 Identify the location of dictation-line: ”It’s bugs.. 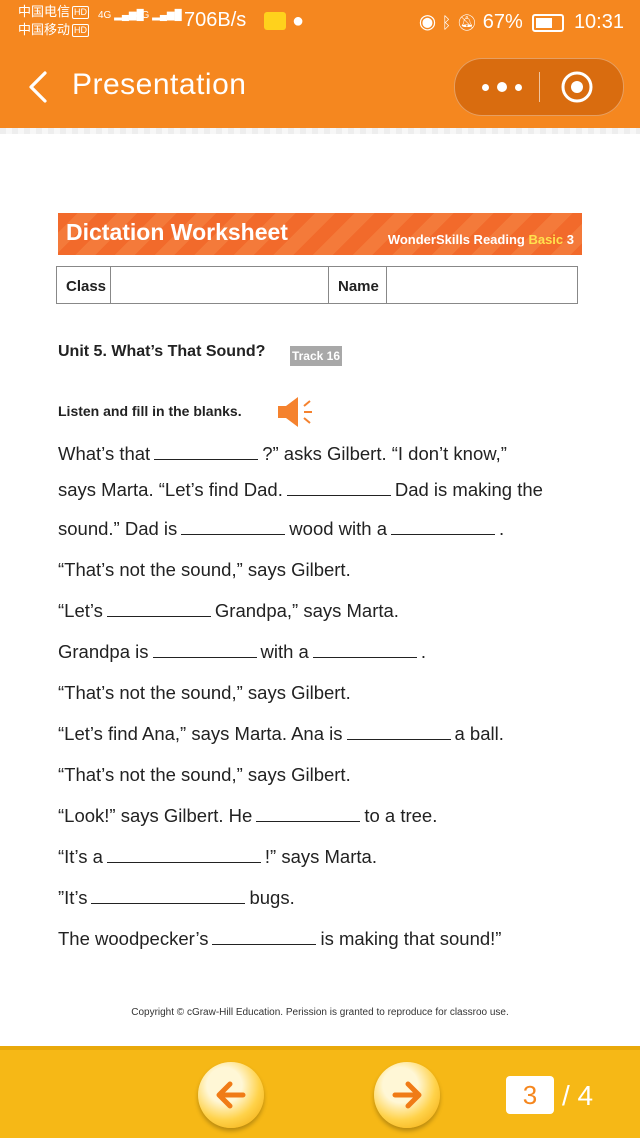
(176, 897).